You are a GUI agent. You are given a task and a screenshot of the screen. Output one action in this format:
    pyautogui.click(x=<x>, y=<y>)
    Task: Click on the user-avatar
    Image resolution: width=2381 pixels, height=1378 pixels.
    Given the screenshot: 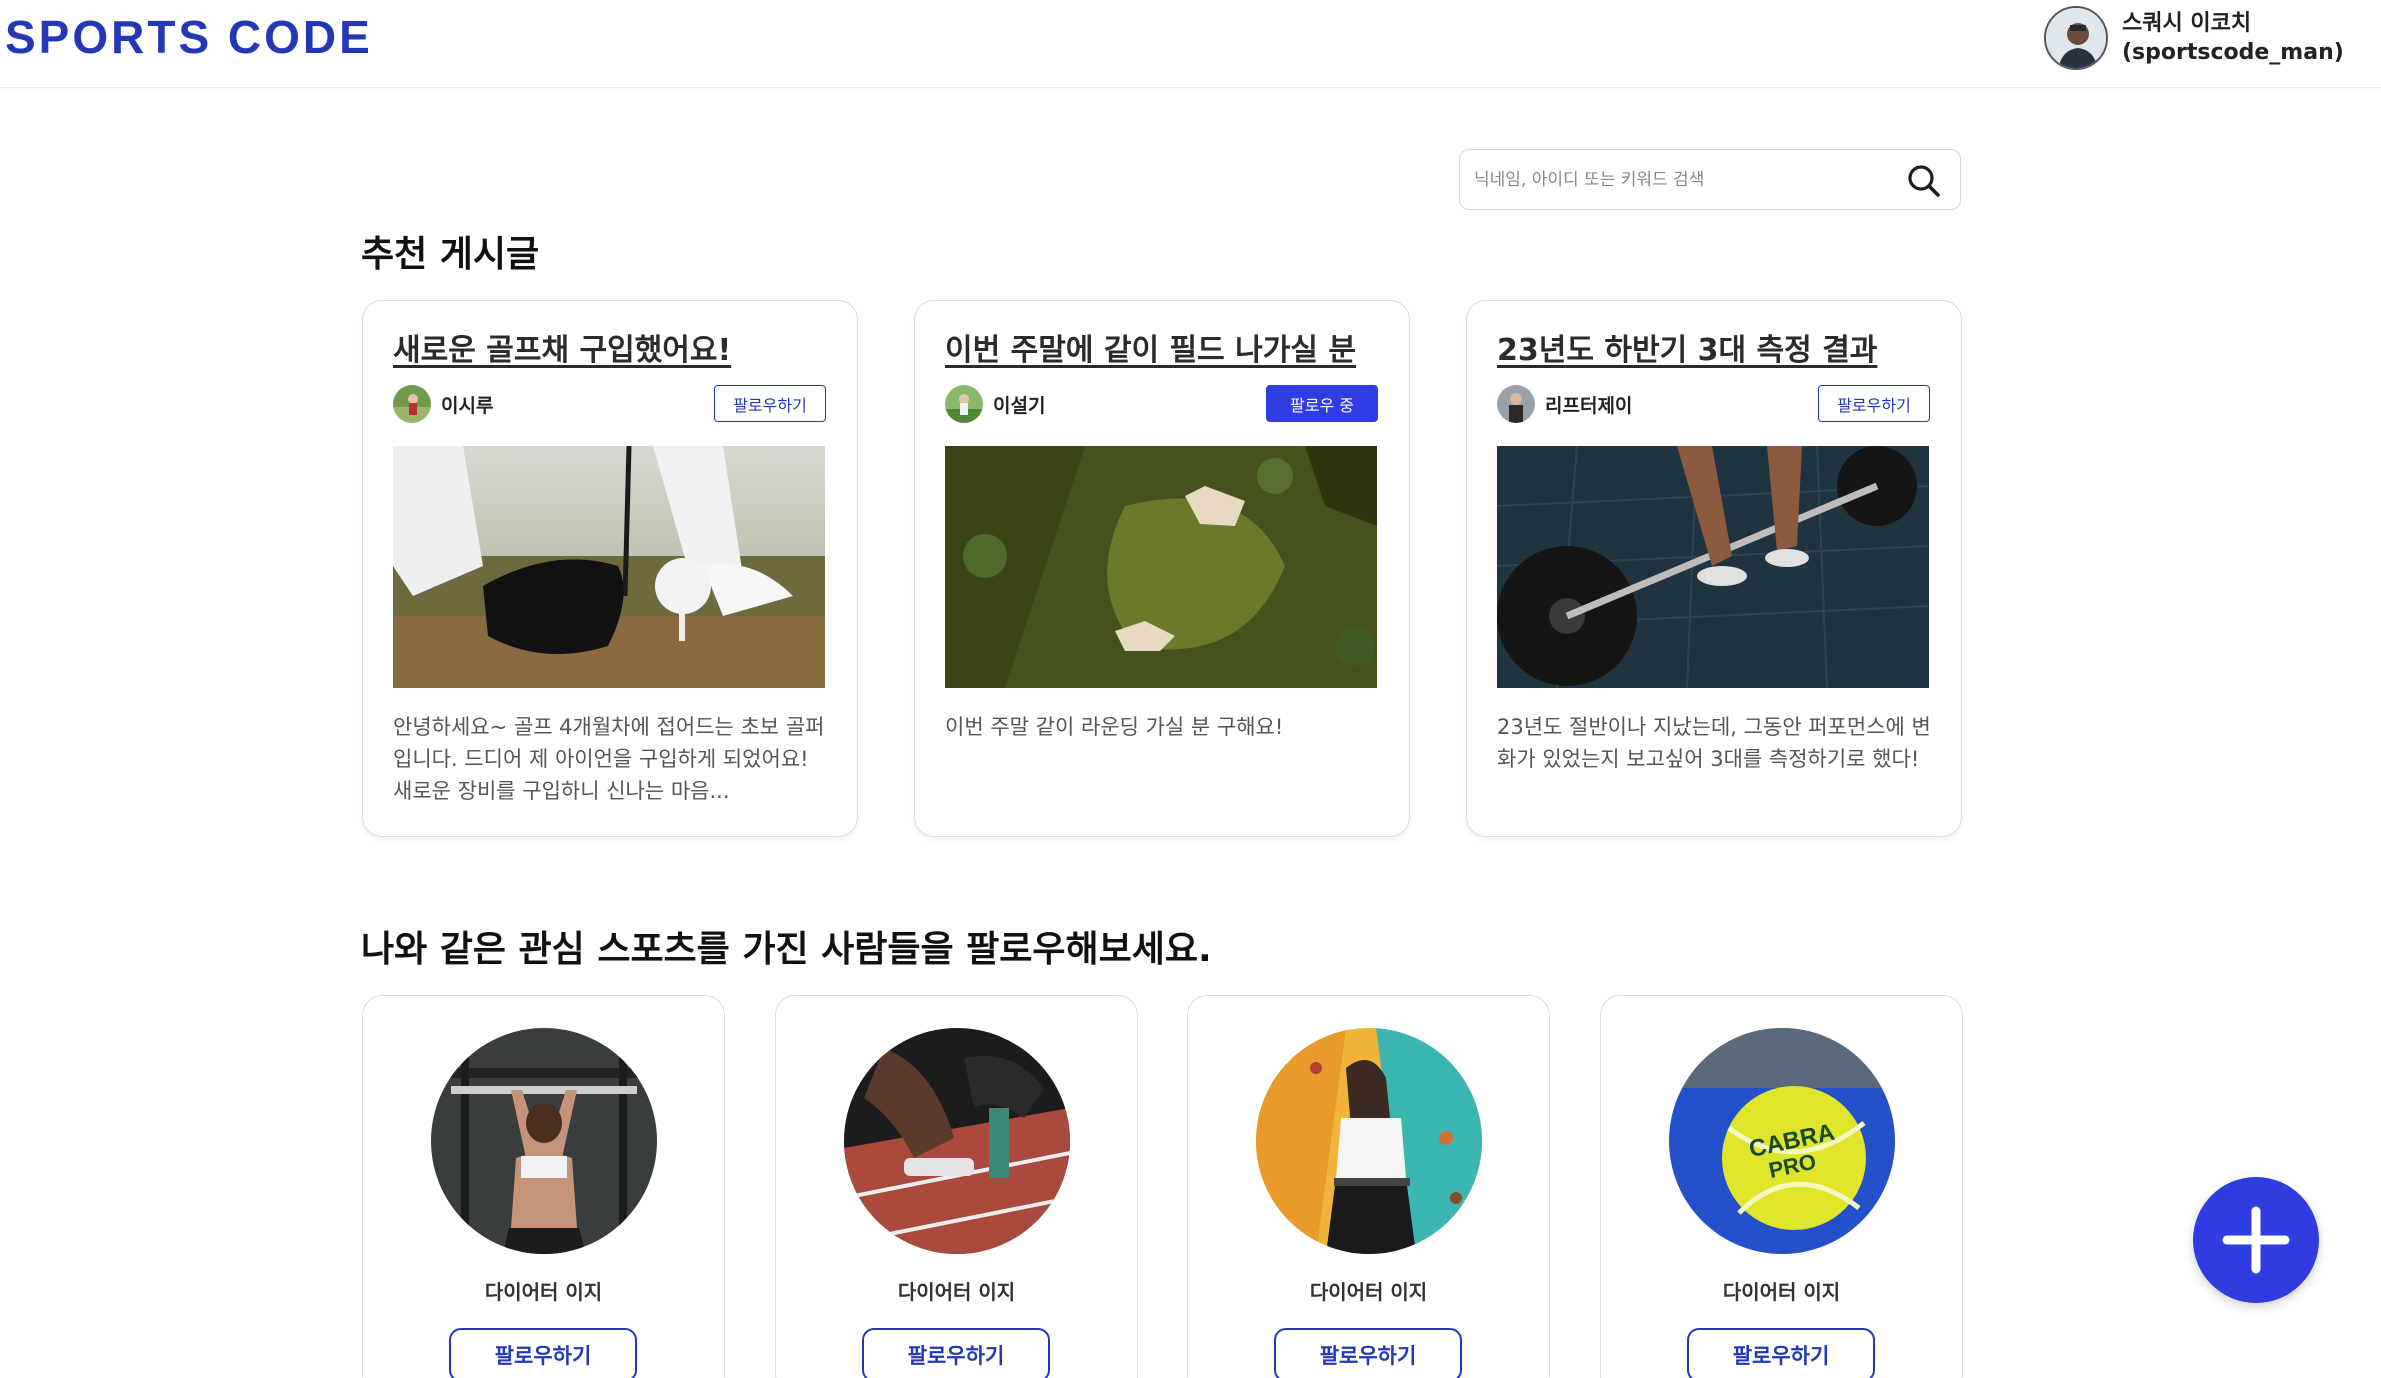 What is the action you would take?
    pyautogui.click(x=2076, y=38)
    